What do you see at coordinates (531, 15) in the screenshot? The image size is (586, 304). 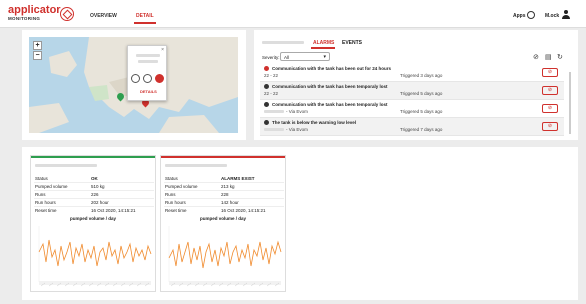 I see `apps-icon` at bounding box center [531, 15].